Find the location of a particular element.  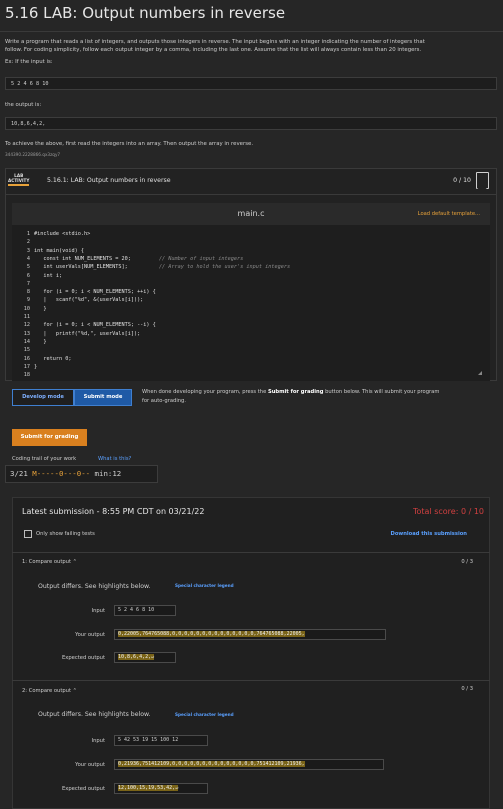

example-input: 5 2 4 6 8 10 is located at coordinates (251, 83).